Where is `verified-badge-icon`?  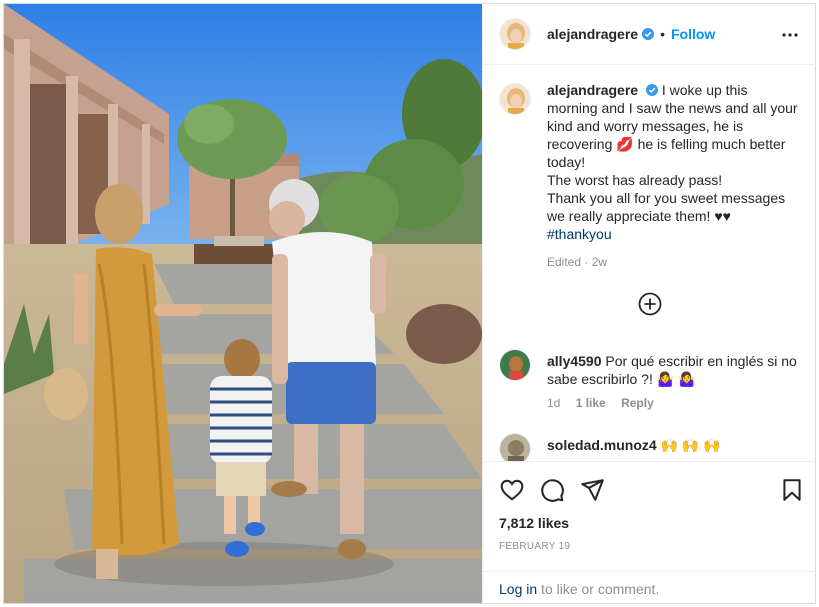 verified-badge-icon is located at coordinates (648, 34).